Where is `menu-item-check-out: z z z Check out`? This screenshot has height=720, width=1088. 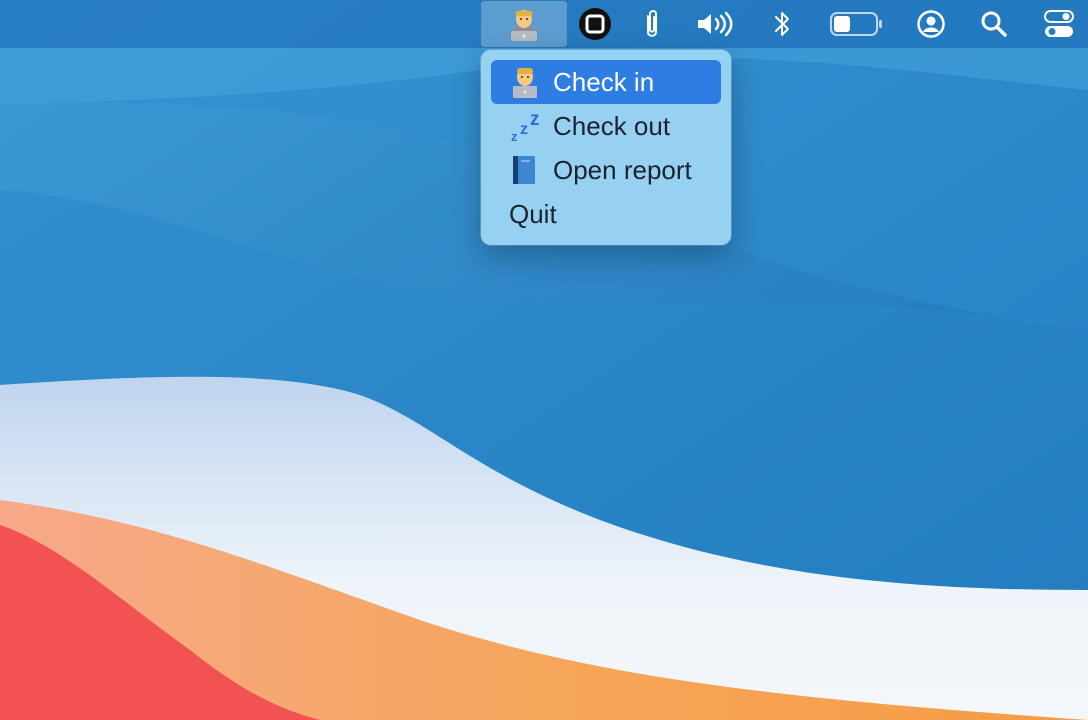
menu-item-check-out: z z z Check out is located at coordinates (606, 126).